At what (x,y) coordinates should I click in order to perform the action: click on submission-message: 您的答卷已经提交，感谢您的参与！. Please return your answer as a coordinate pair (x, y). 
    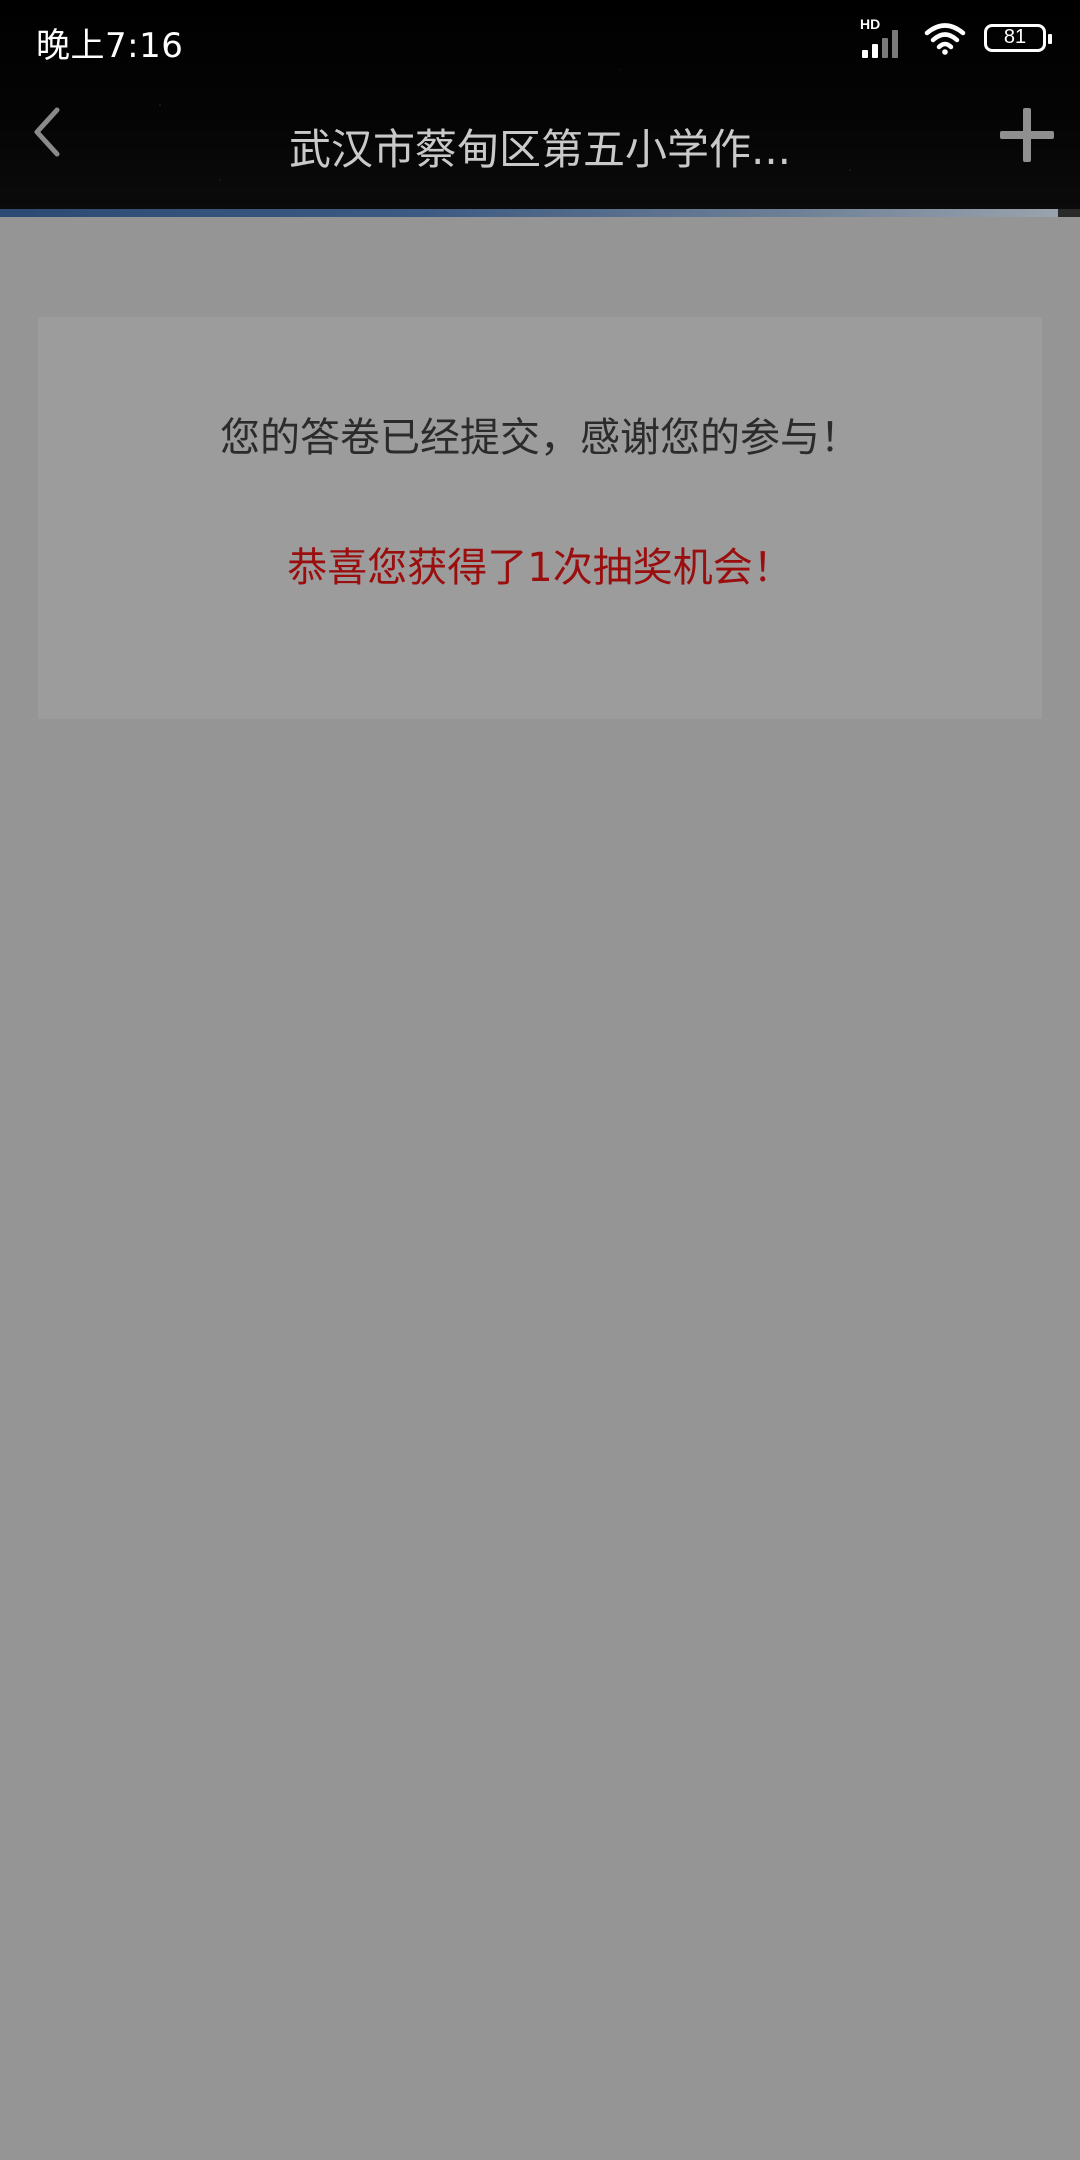
    Looking at the image, I should click on (540, 438).